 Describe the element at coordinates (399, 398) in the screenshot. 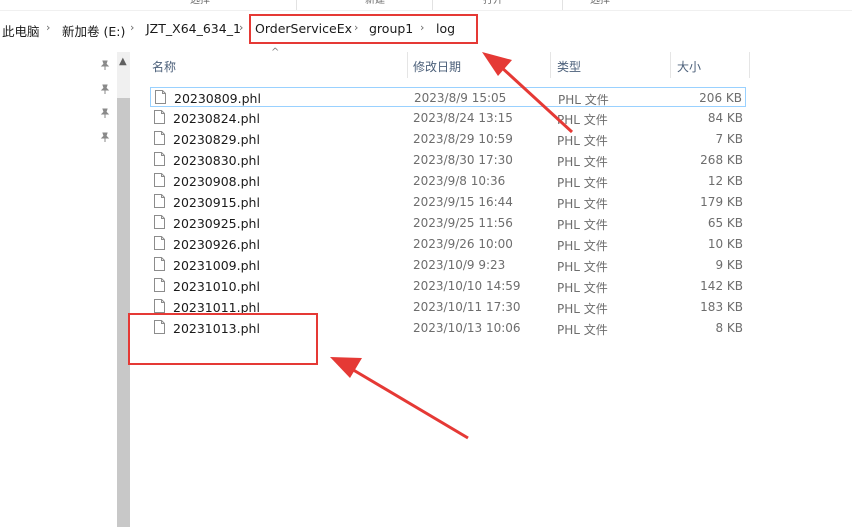

I see `annotation-arrow-file` at that location.